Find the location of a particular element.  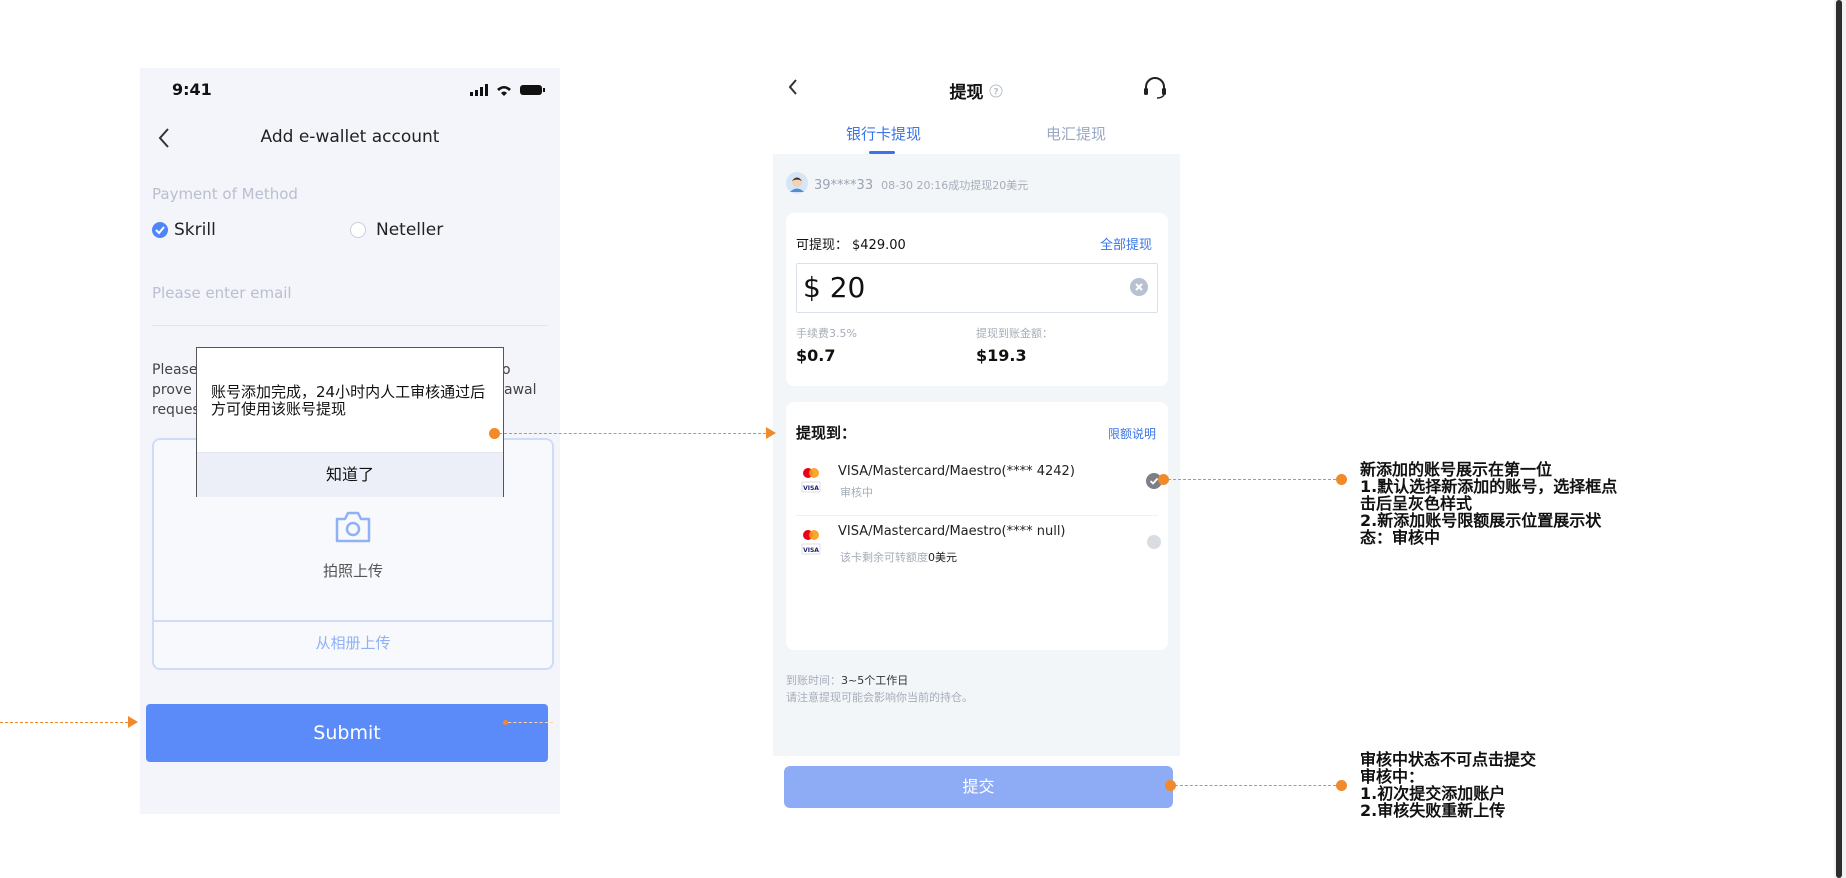

neteller-label: Neteller is located at coordinates (410, 230).